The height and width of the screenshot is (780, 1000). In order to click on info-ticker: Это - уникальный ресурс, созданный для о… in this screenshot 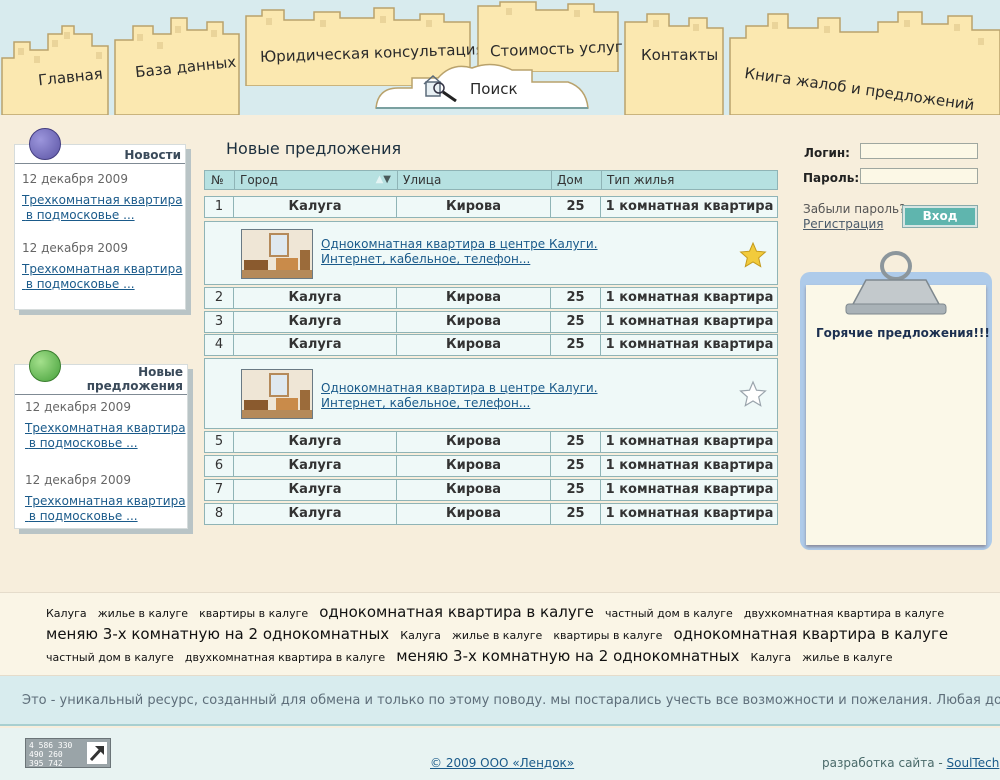, I will do `click(500, 701)`.